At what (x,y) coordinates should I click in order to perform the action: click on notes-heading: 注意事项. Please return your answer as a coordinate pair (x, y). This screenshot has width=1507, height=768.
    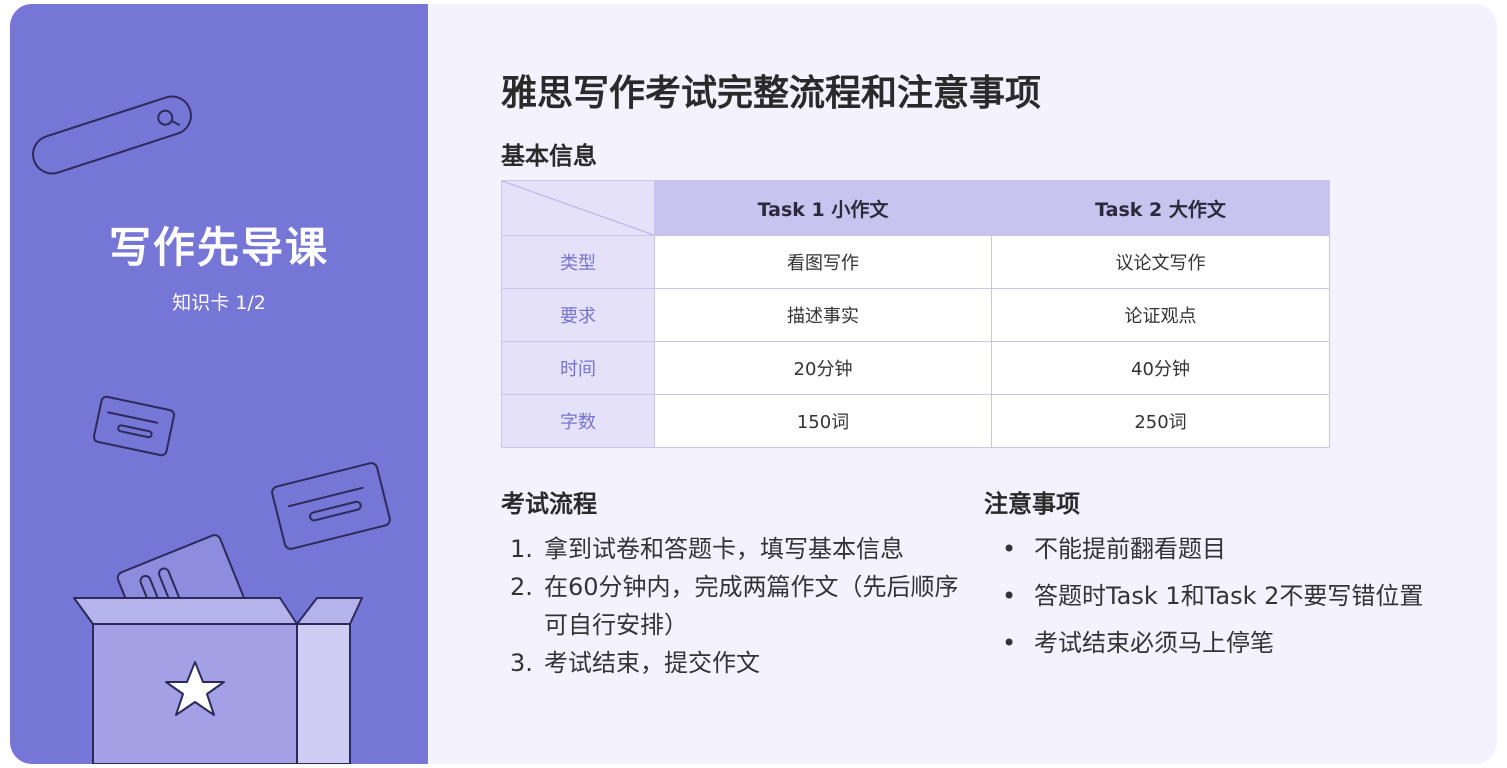
    Looking at the image, I should click on (1032, 504).